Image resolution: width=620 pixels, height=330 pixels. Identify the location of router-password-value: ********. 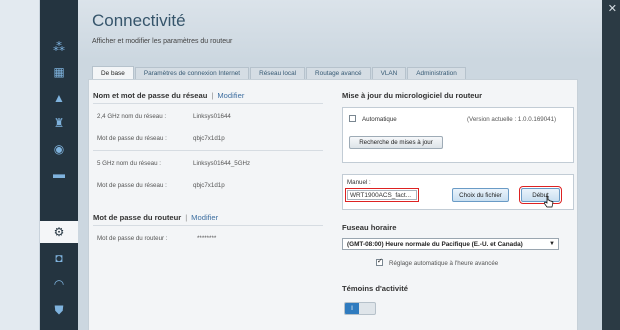
(207, 238).